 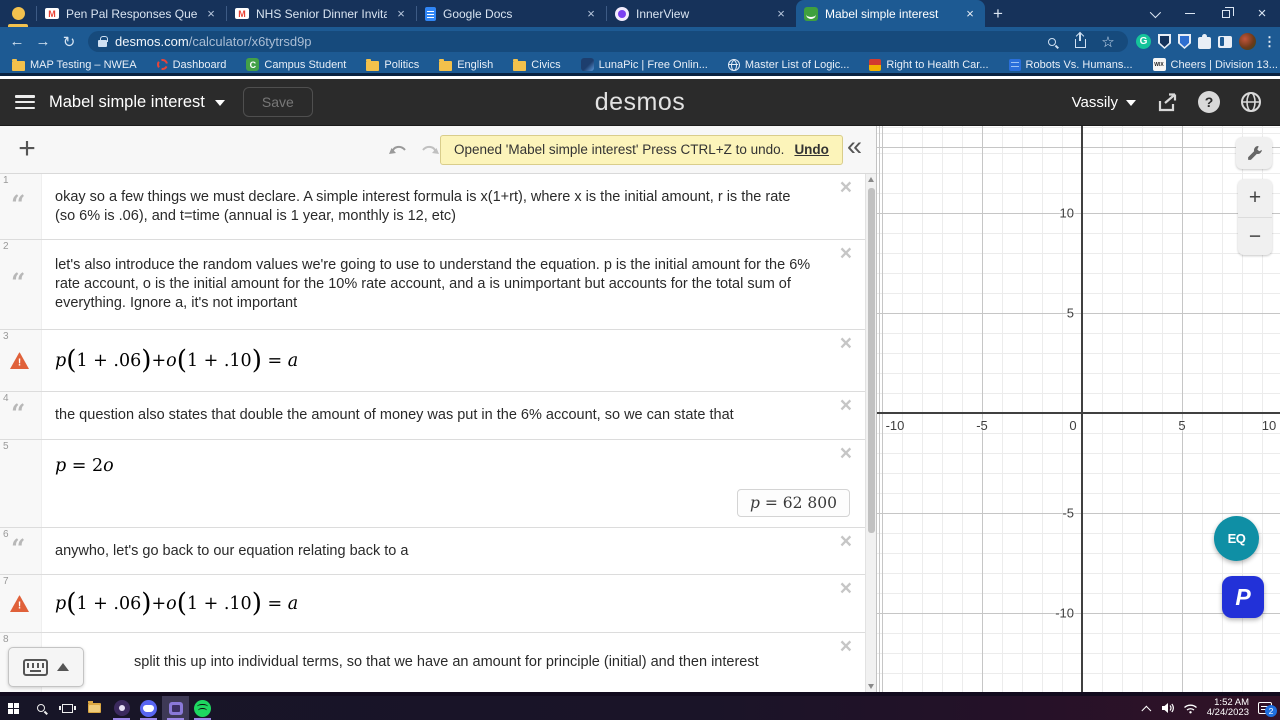 What do you see at coordinates (74, 64) in the screenshot?
I see `bookmark-map-testing: MAP Testing – NWEA` at bounding box center [74, 64].